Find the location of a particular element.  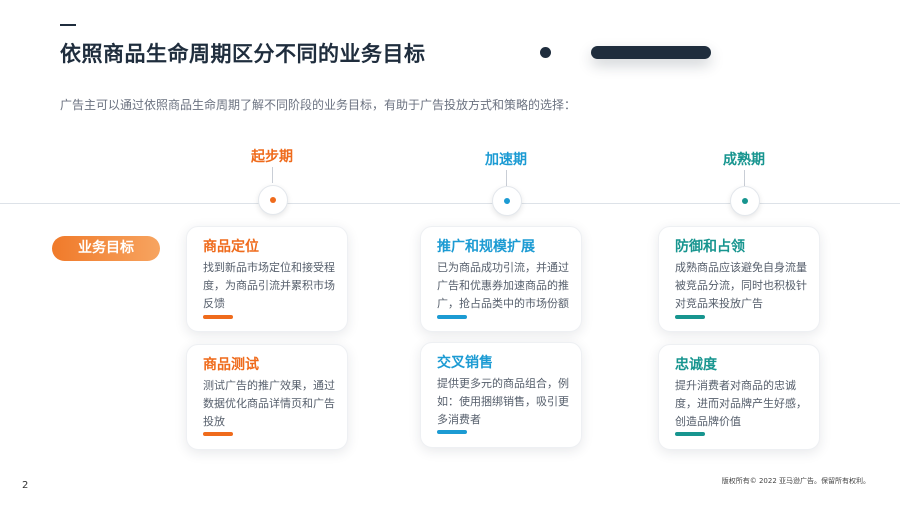

timeline-node-growth is located at coordinates (507, 201).